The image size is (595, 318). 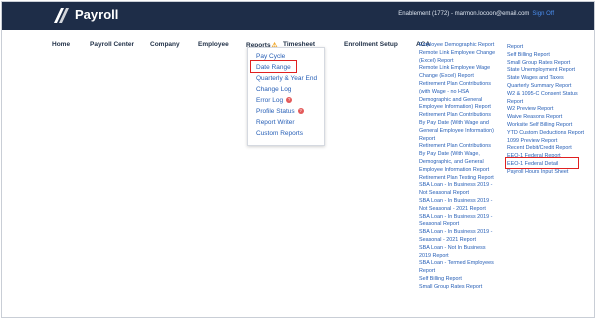 What do you see at coordinates (549, 149) in the screenshot?
I see `report-link-item: Recent Debit/Credit Report` at bounding box center [549, 149].